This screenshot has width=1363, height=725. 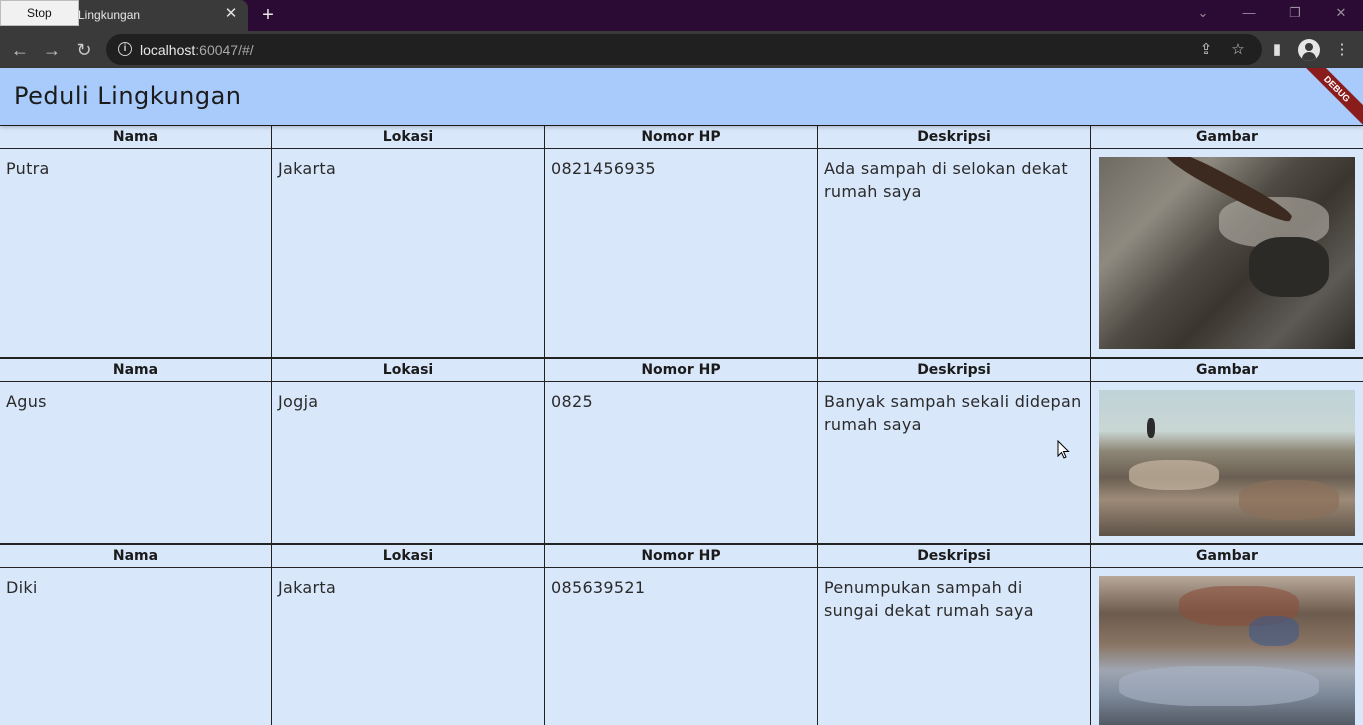 What do you see at coordinates (298, 401) in the screenshot?
I see `value-lokasi: Jogja` at bounding box center [298, 401].